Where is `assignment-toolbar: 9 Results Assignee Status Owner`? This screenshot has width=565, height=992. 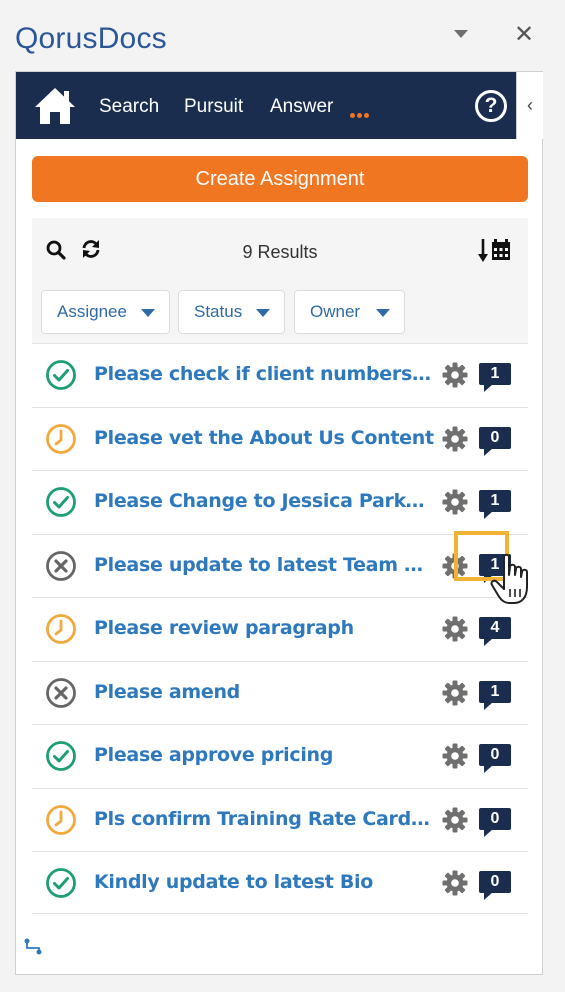
assignment-toolbar: 9 Results Assignee Status Owner is located at coordinates (280, 280).